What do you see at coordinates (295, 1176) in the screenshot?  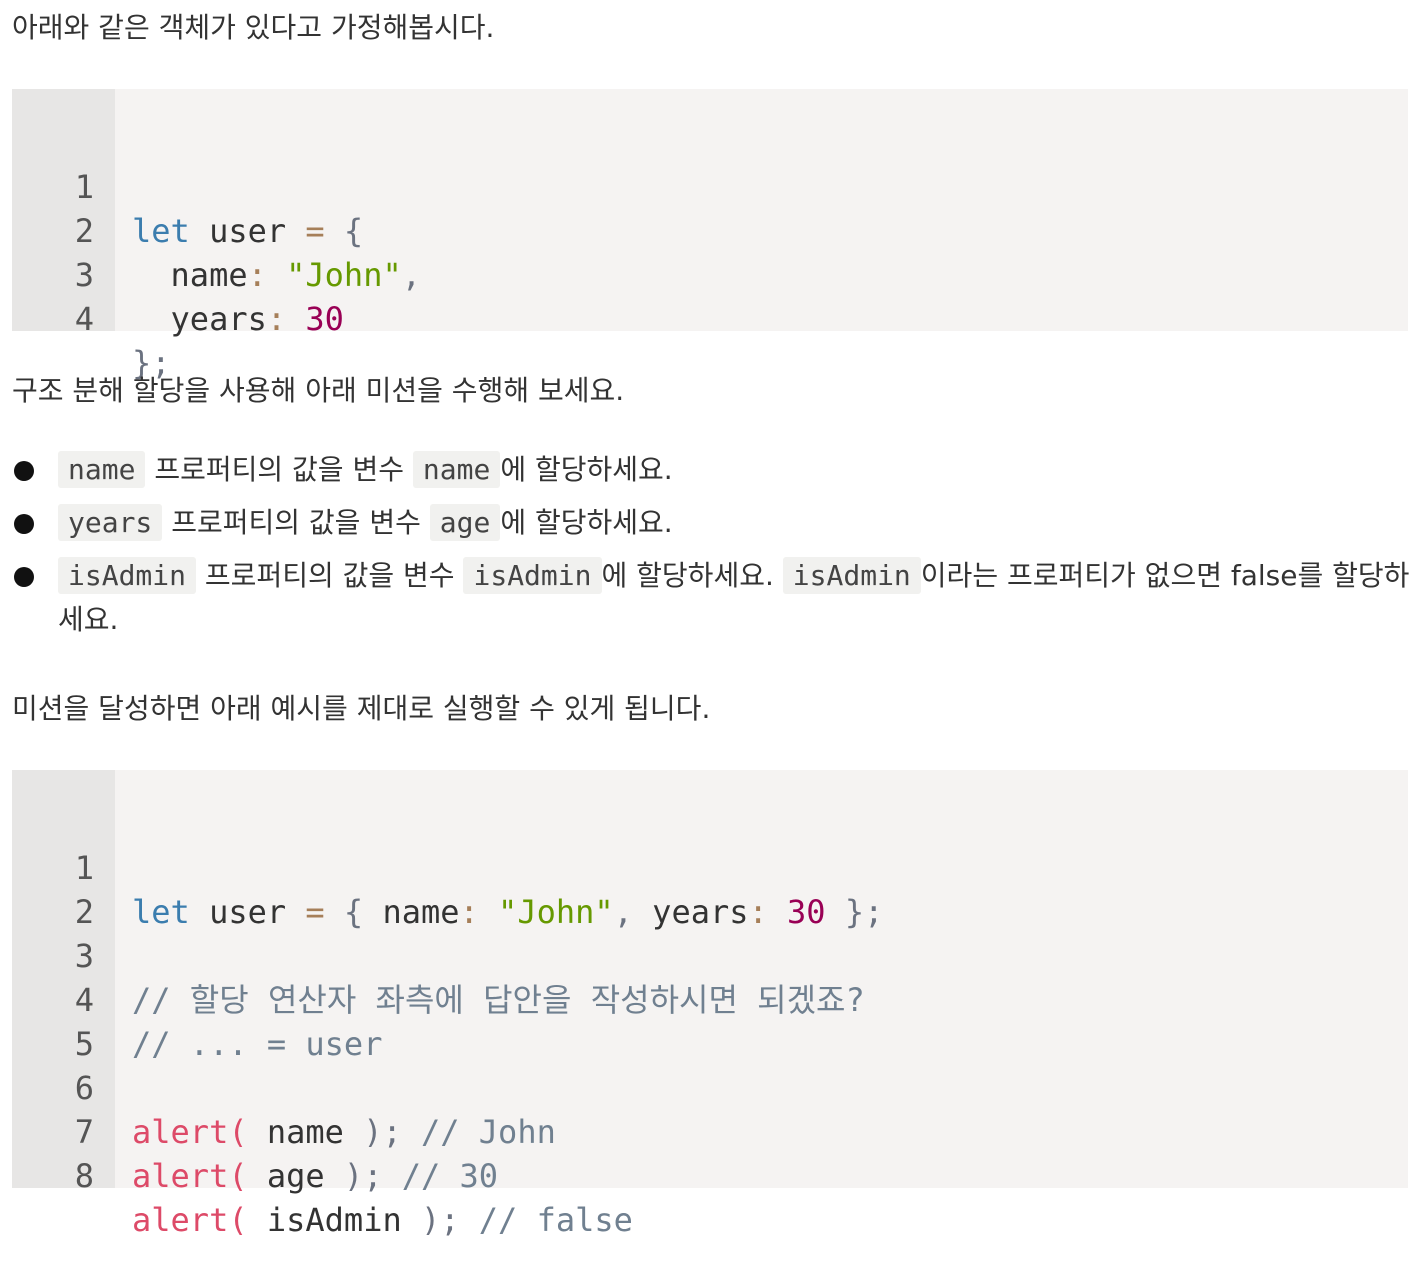 I see `argument: age` at bounding box center [295, 1176].